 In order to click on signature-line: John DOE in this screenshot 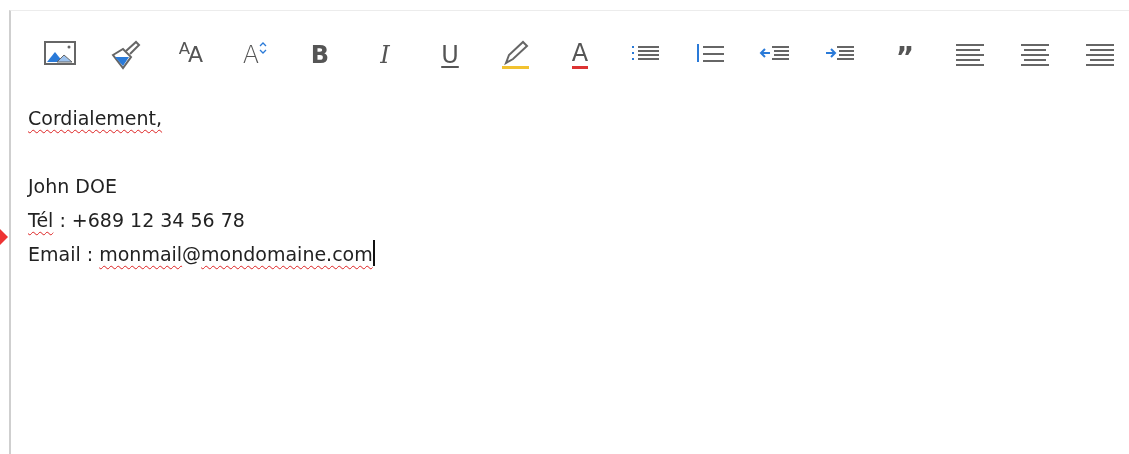, I will do `click(72, 186)`.